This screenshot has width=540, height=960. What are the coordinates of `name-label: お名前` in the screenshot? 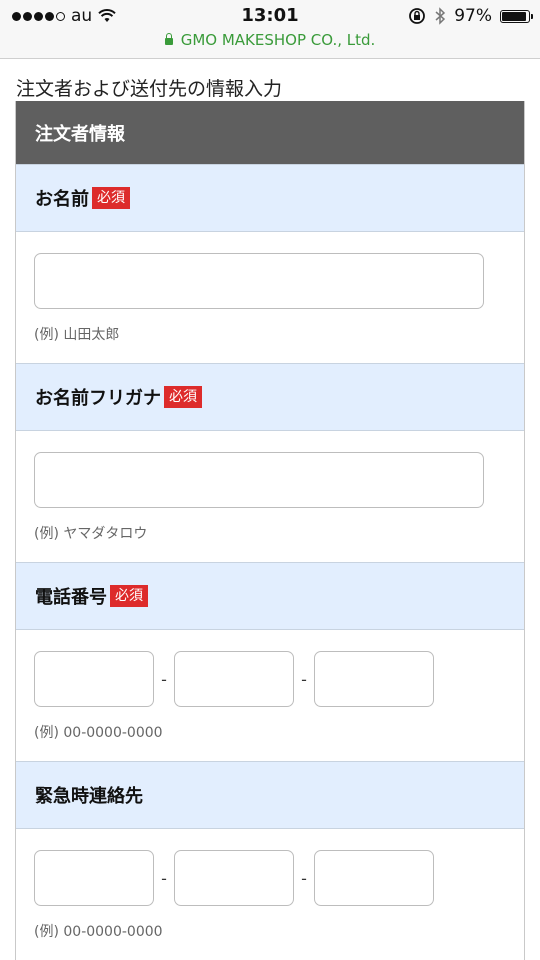 It's located at (62, 199).